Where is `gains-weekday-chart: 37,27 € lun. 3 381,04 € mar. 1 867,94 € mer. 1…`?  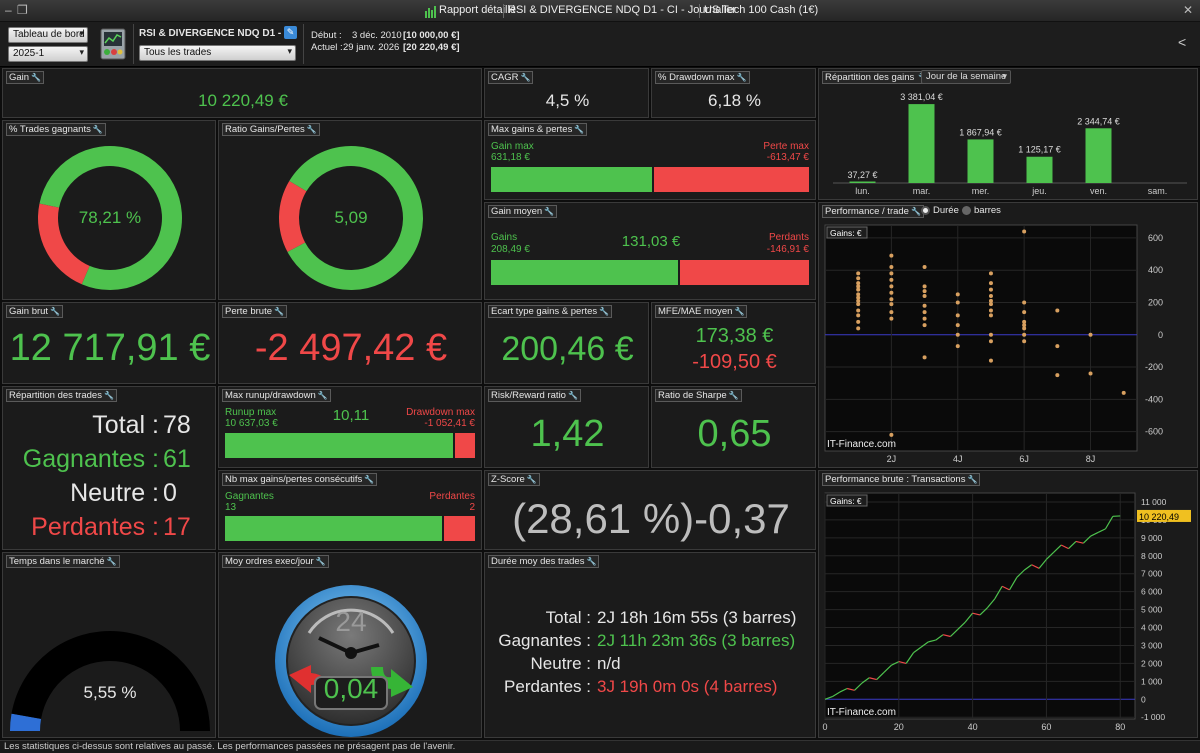
gains-weekday-chart: 37,27 € lun. 3 381,04 € mar. 1 867,94 € mer. 1… is located at coordinates (1010, 144).